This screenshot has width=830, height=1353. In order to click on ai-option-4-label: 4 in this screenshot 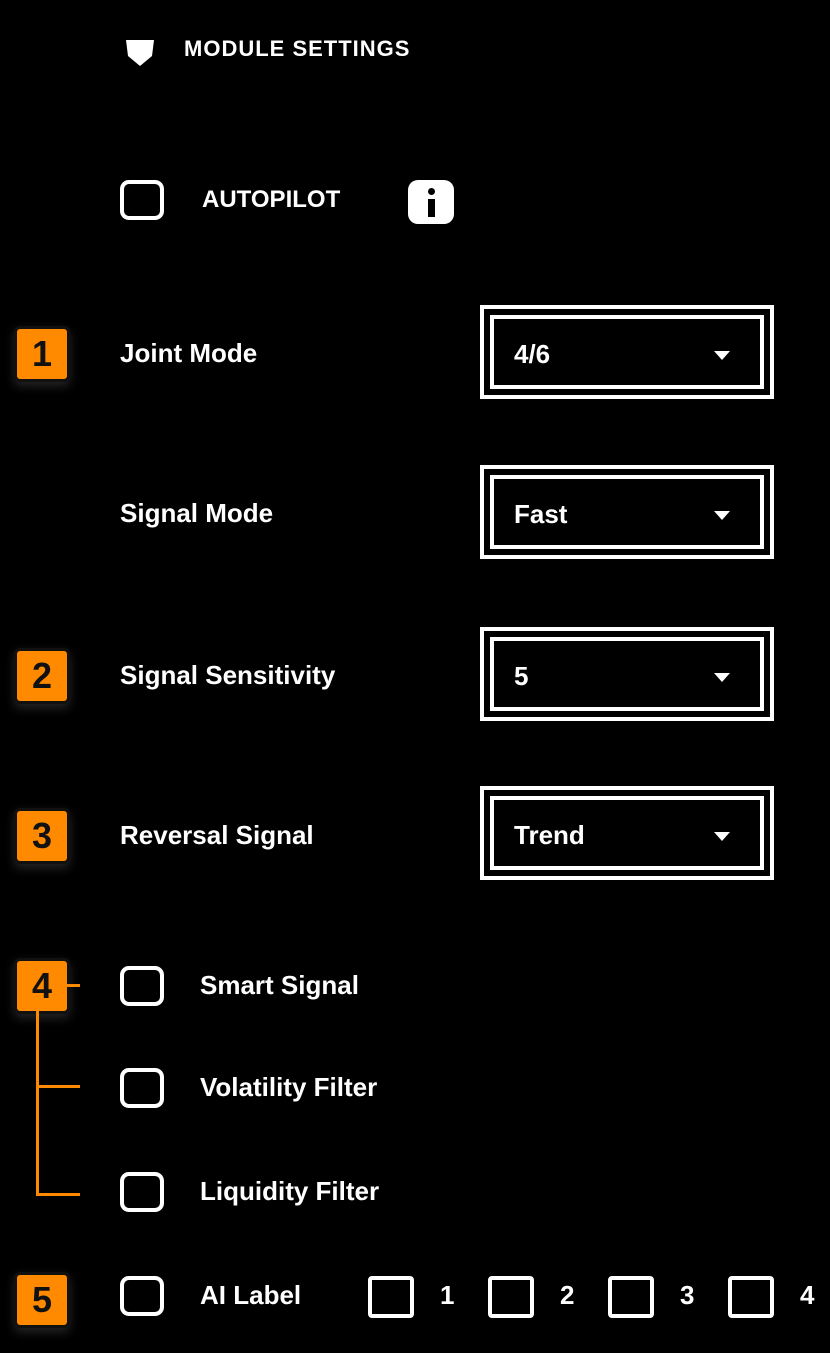, I will do `click(807, 1295)`.